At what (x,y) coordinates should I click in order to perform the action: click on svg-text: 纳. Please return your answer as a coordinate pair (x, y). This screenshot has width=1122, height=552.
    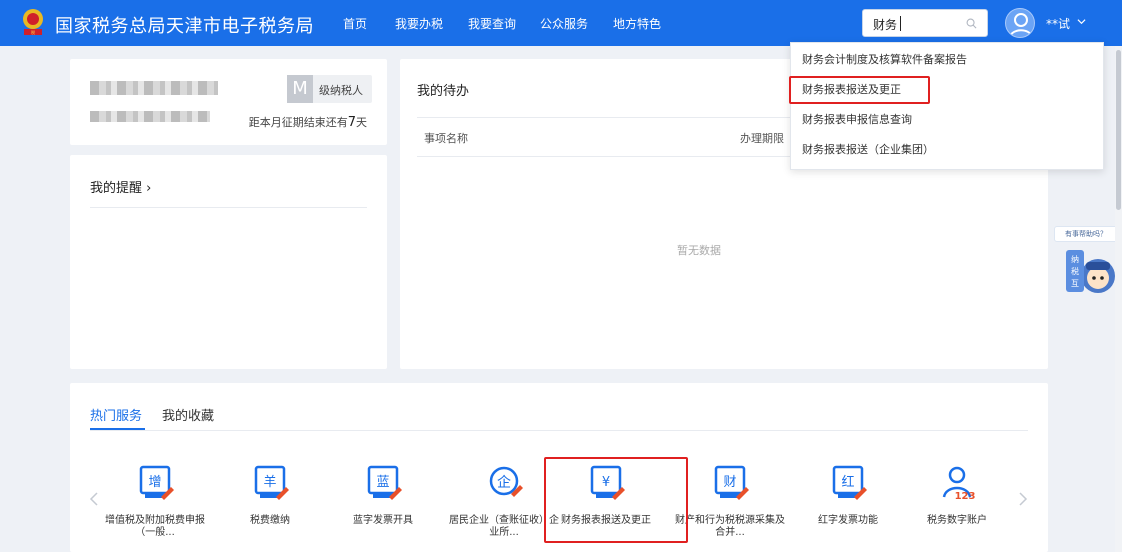
    Looking at the image, I should click on (1075, 259).